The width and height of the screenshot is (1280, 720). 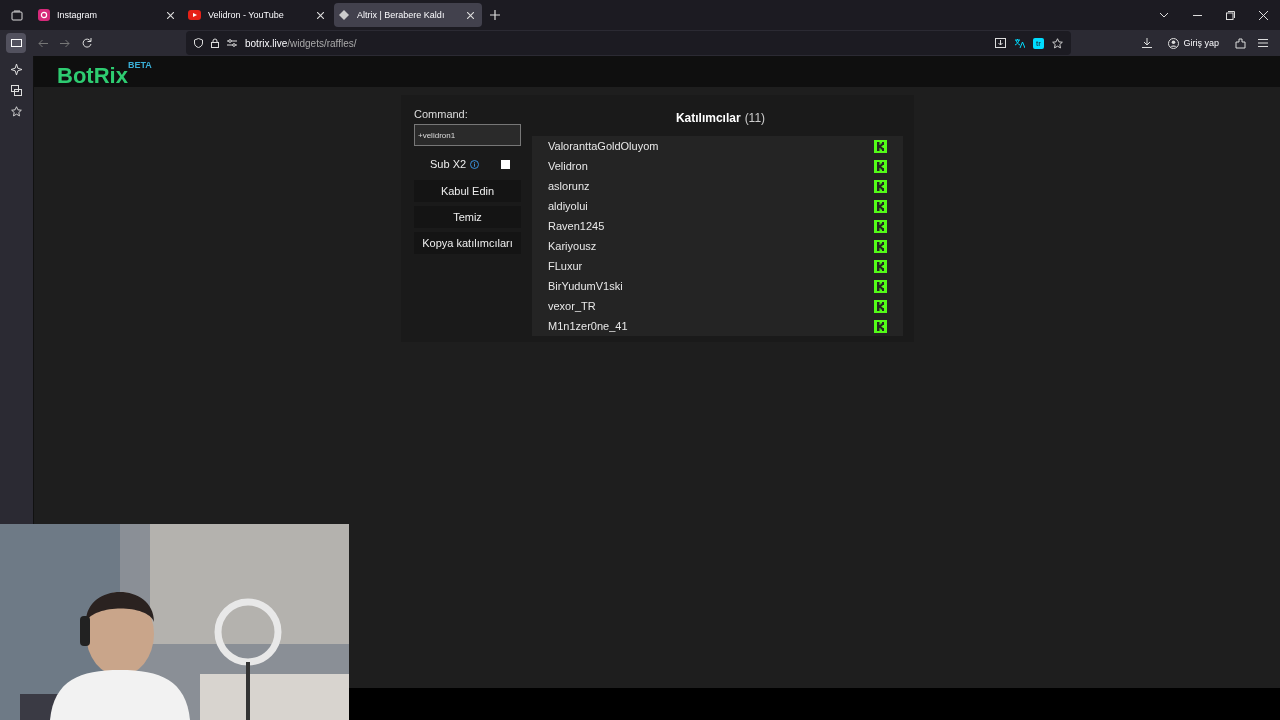 I want to click on shield-icon, so click(x=198, y=43).